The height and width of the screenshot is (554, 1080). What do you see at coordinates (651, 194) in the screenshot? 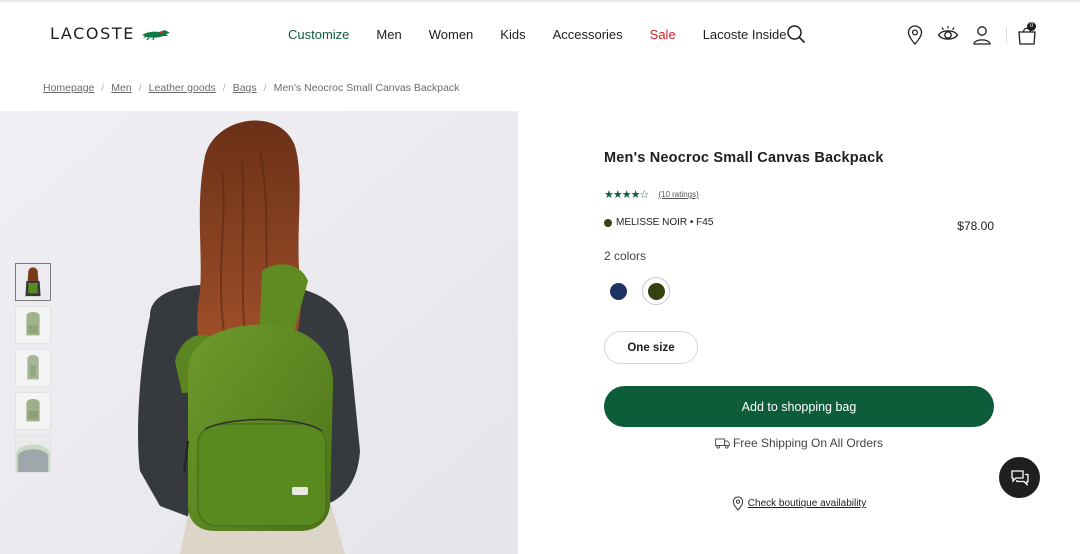
I see `rating: ★★★★☆ (10 ratings)` at bounding box center [651, 194].